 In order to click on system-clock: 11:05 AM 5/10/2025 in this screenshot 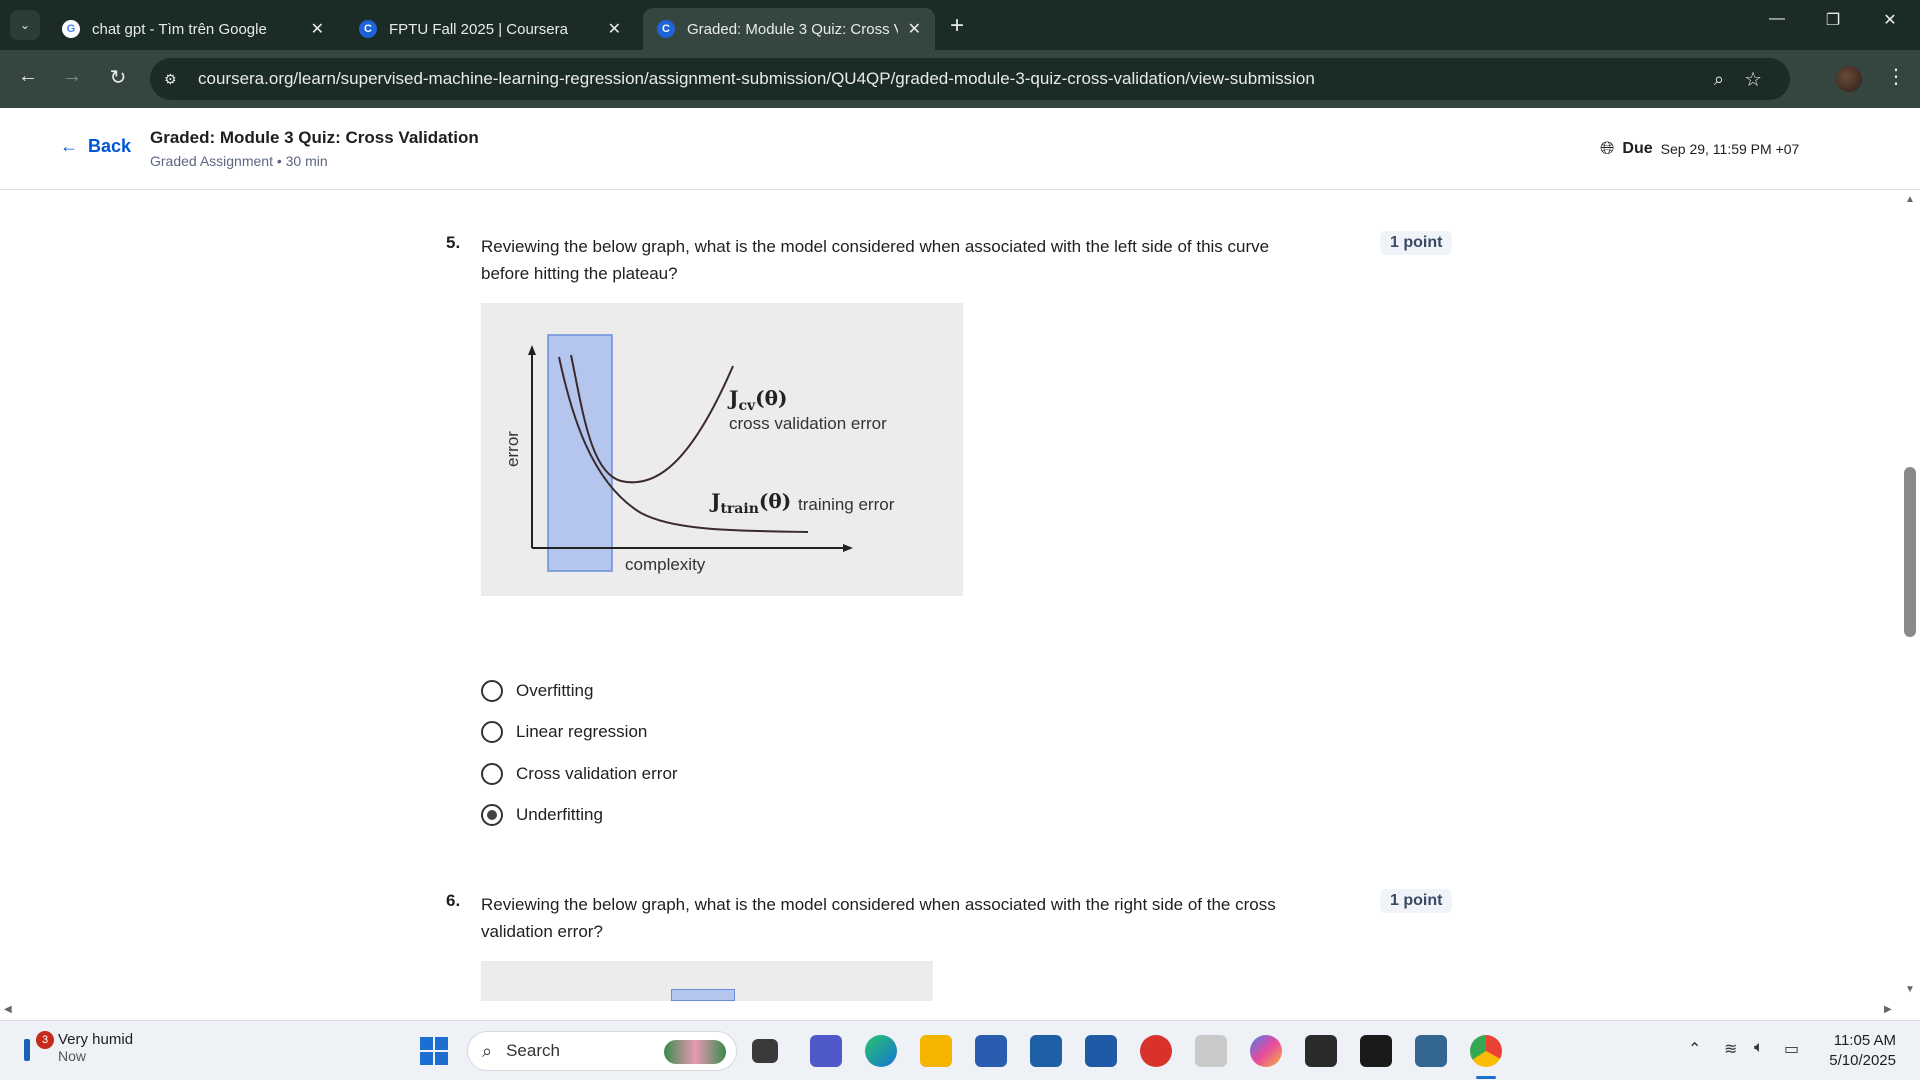, I will do `click(1853, 1051)`.